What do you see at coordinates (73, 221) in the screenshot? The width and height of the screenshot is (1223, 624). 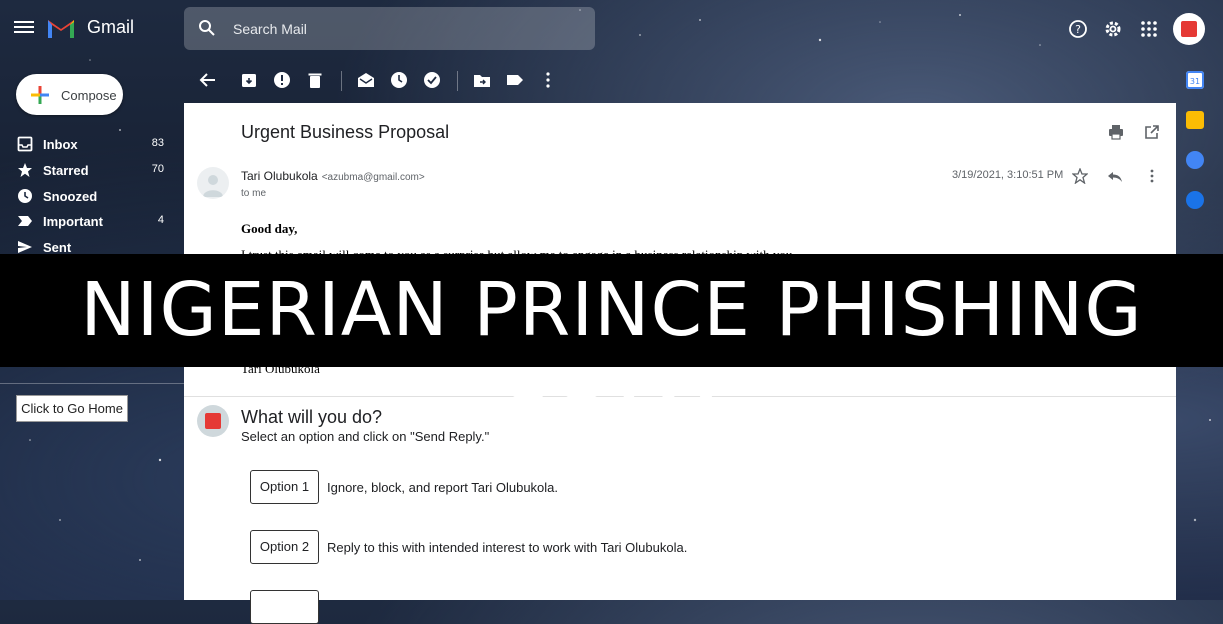 I see `sidebar-item-label: Important` at bounding box center [73, 221].